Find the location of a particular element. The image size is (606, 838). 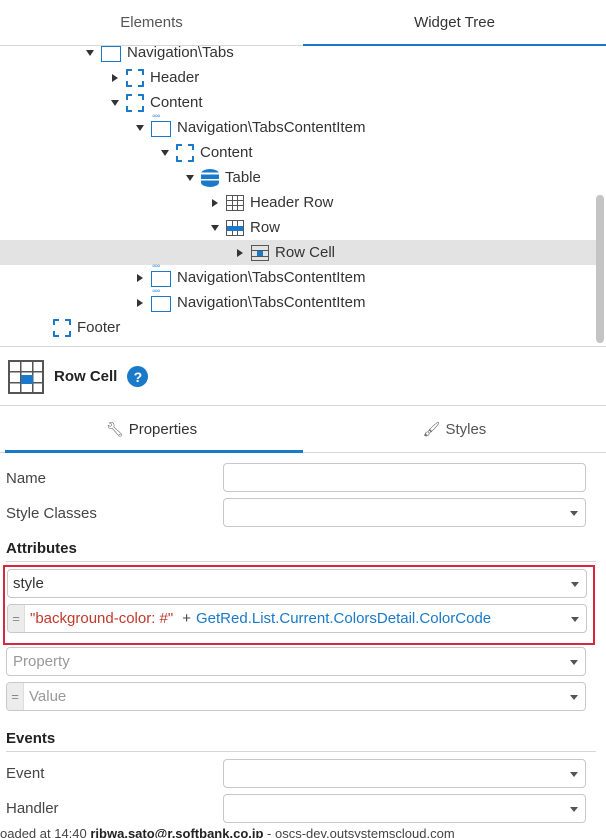

handler-label: Handler is located at coordinates (32, 808).